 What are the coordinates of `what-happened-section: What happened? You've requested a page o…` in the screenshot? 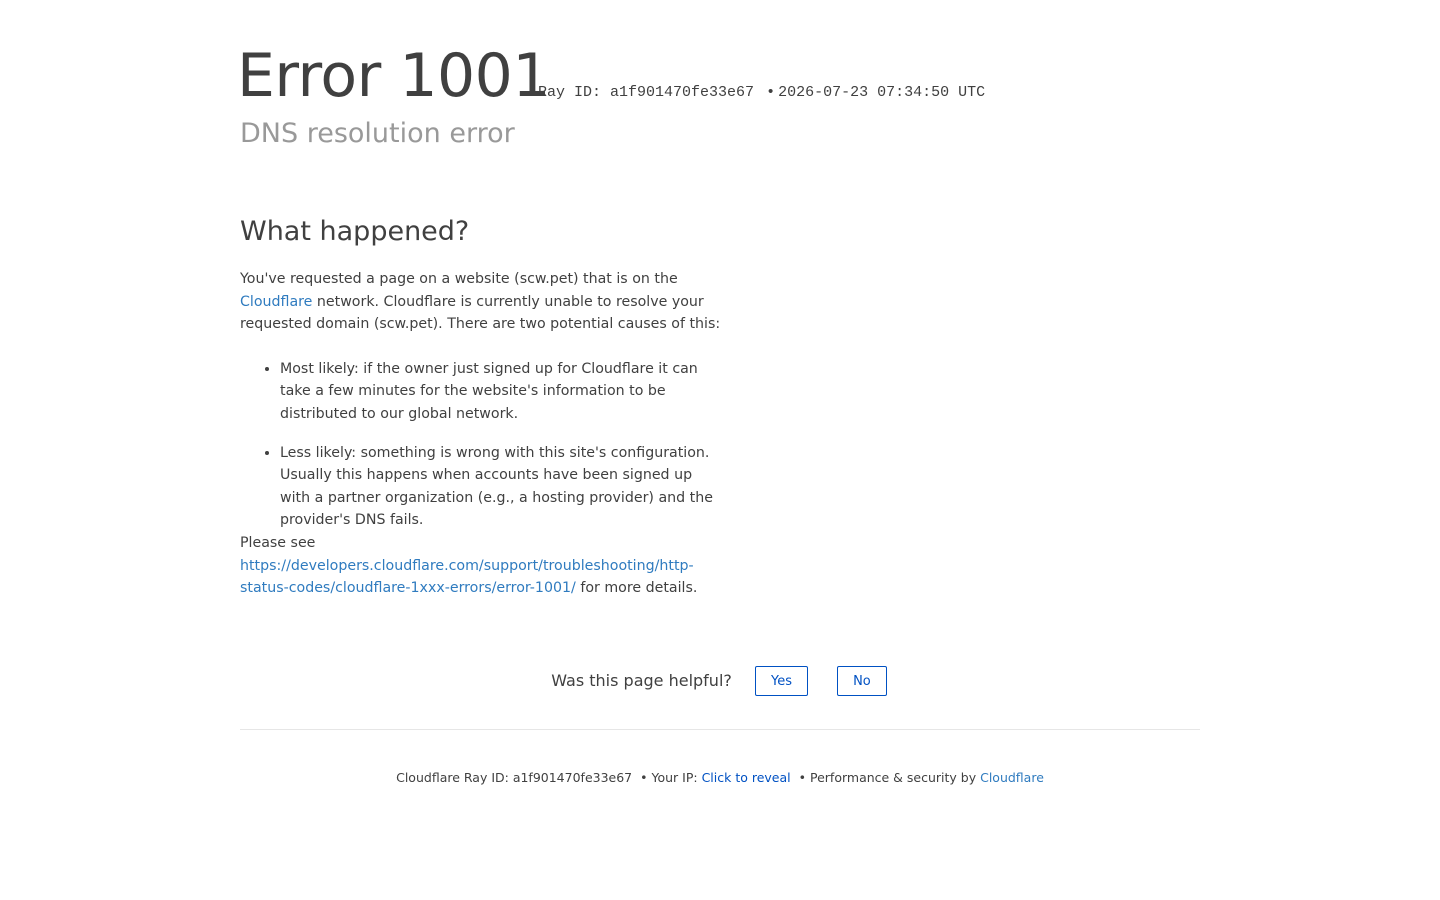 It's located at (481, 406).